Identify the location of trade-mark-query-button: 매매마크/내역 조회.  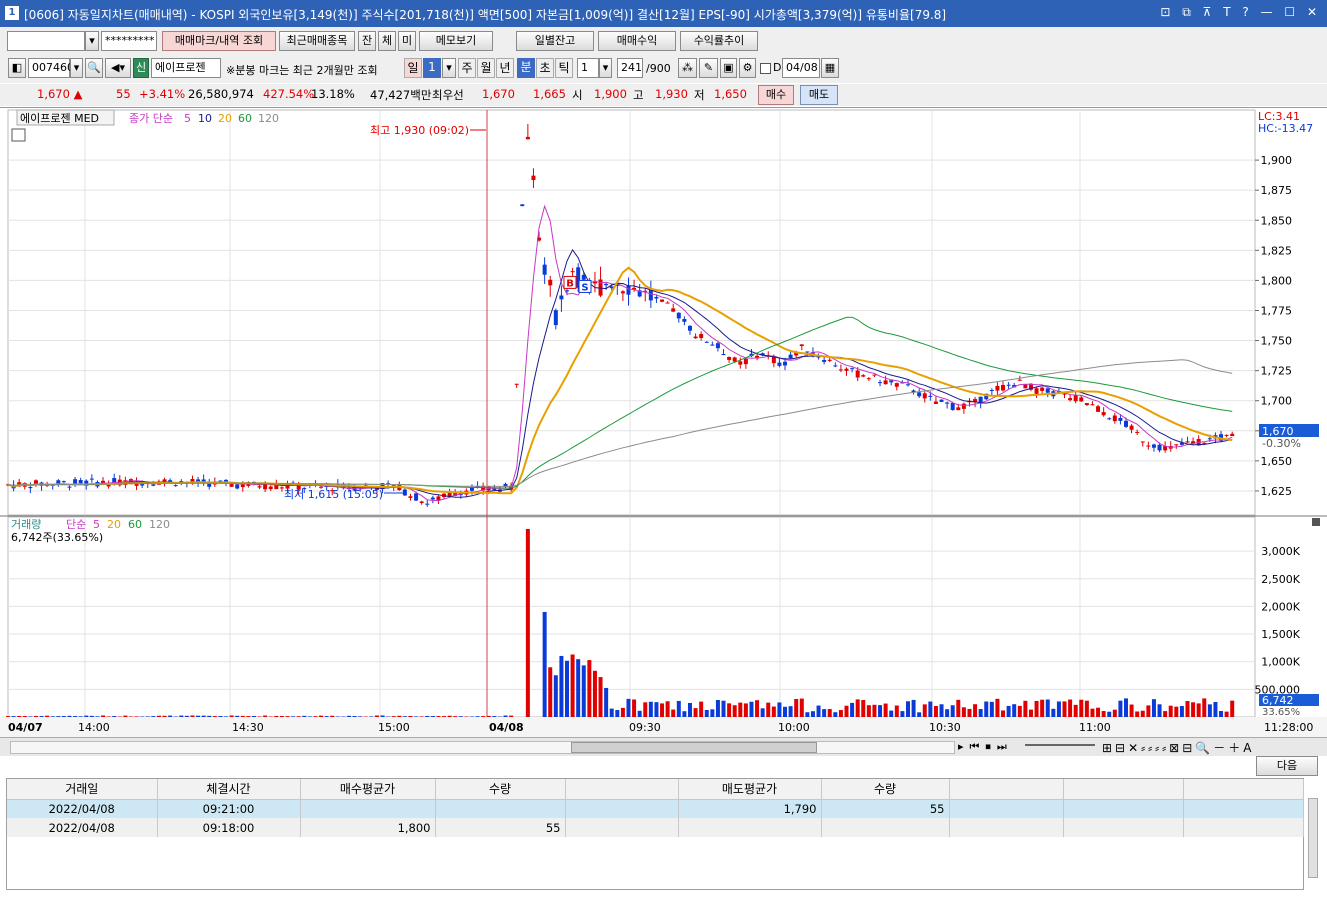
(219, 41).